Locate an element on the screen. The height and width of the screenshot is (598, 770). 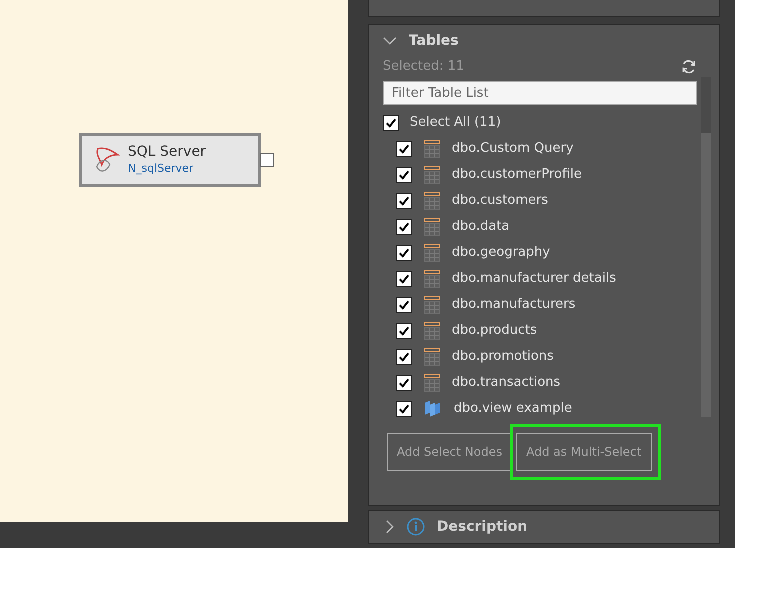
server-icon is located at coordinates (107, 160).